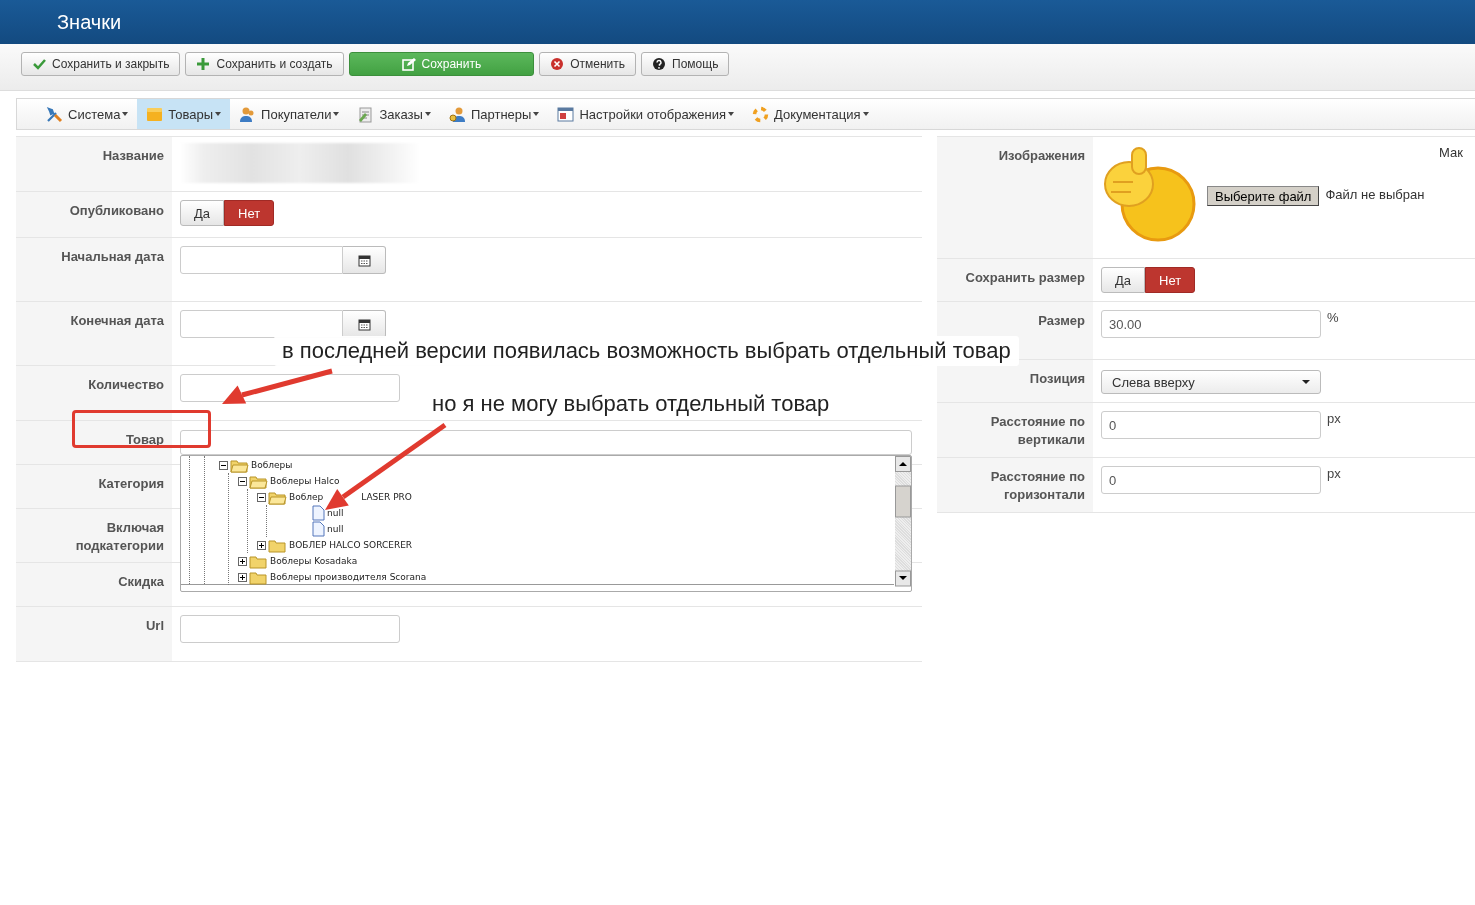  Describe the element at coordinates (394, 114) in the screenshot. I see `menu-item: Заказы` at that location.